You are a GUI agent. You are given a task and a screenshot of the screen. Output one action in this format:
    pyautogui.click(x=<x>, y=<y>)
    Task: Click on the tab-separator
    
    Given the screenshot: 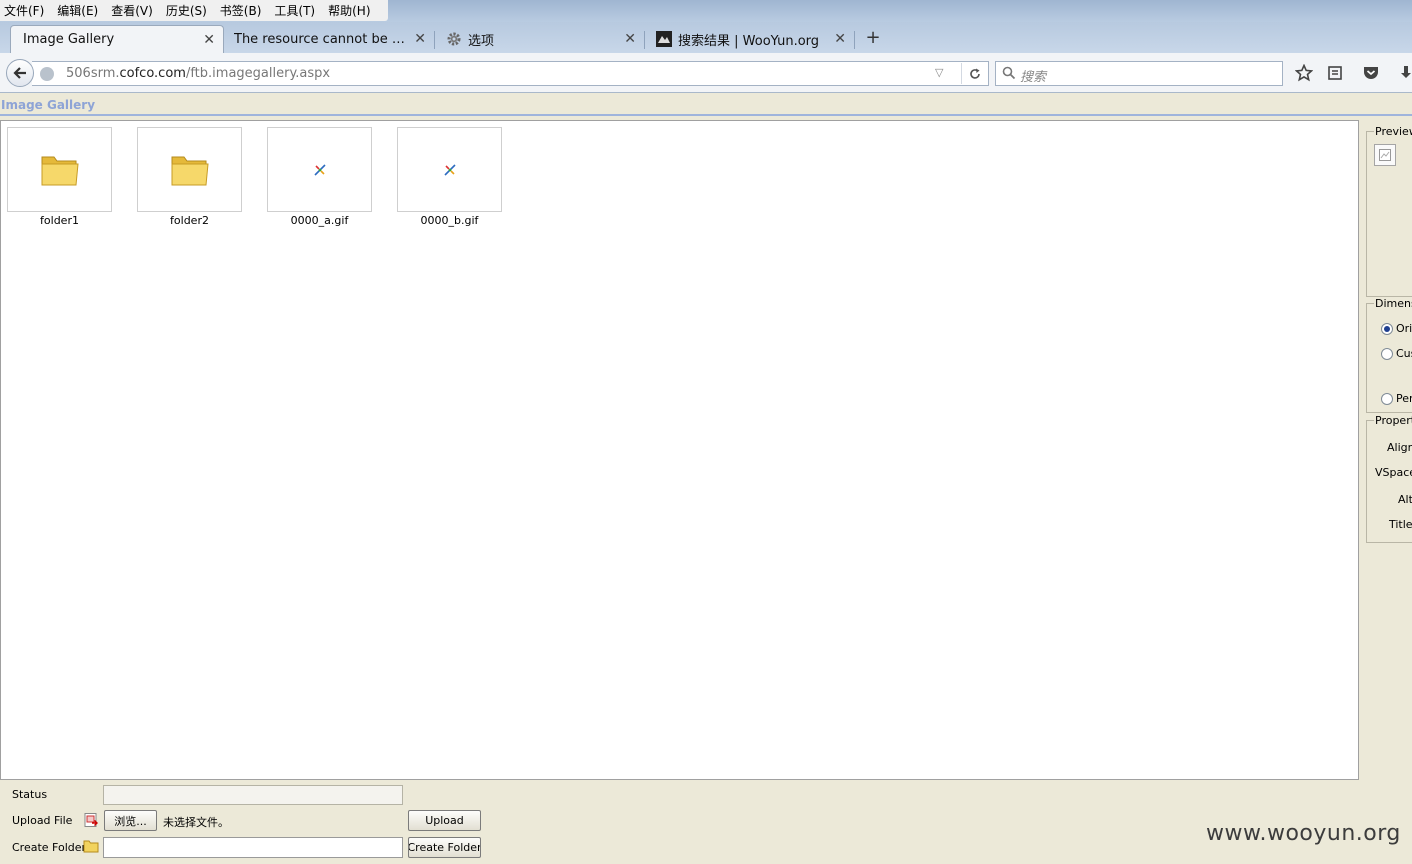 What is the action you would take?
    pyautogui.click(x=854, y=40)
    